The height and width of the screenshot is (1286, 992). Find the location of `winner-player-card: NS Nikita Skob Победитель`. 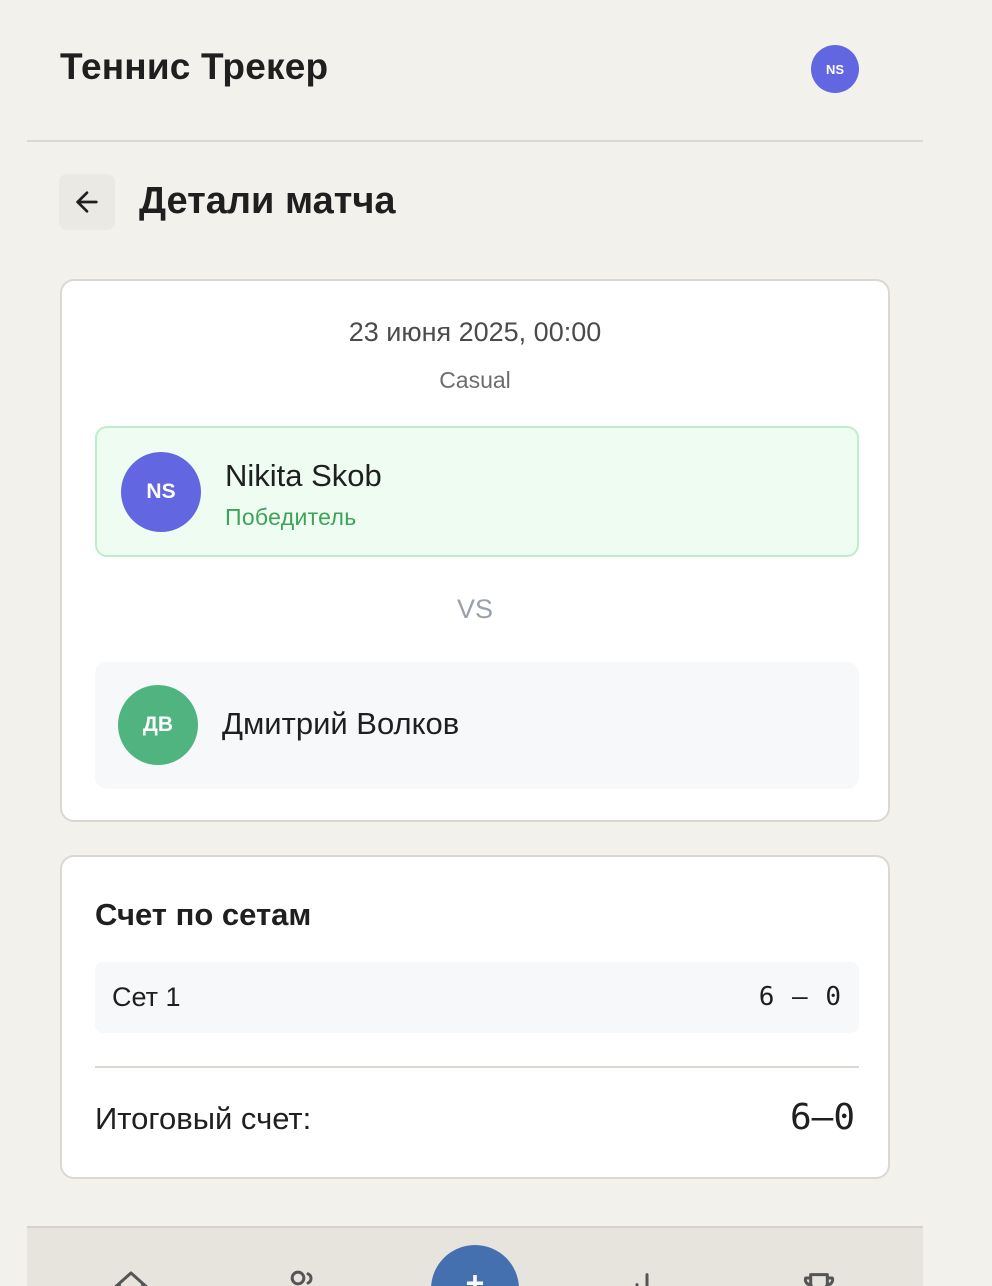

winner-player-card: NS Nikita Skob Победитель is located at coordinates (477, 491).